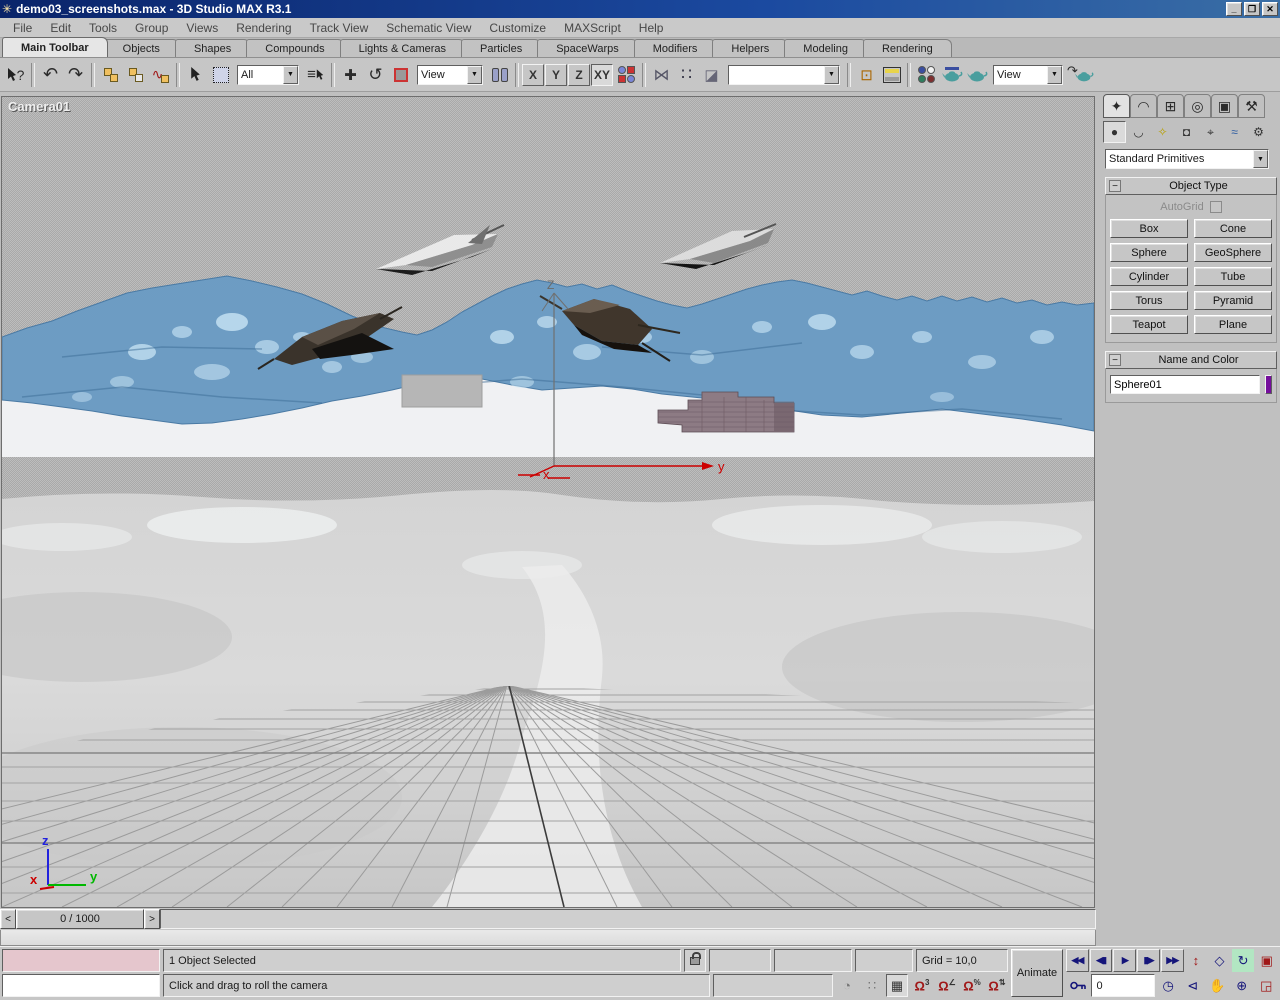 Image resolution: width=1280 pixels, height=1000 pixels. I want to click on motion-tab-icon: ◎, so click(1197, 106).